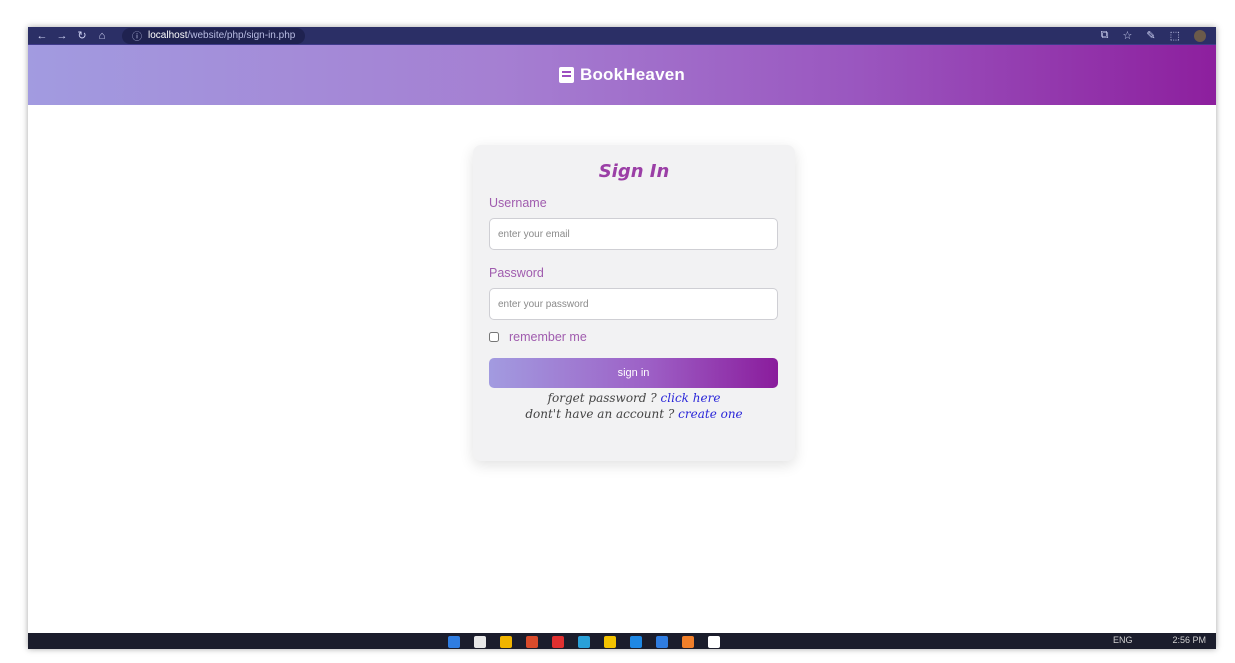 This screenshot has width=1235, height=663. I want to click on browser-actions: ⧉ ☆ ✎ ⬚, so click(1153, 35).